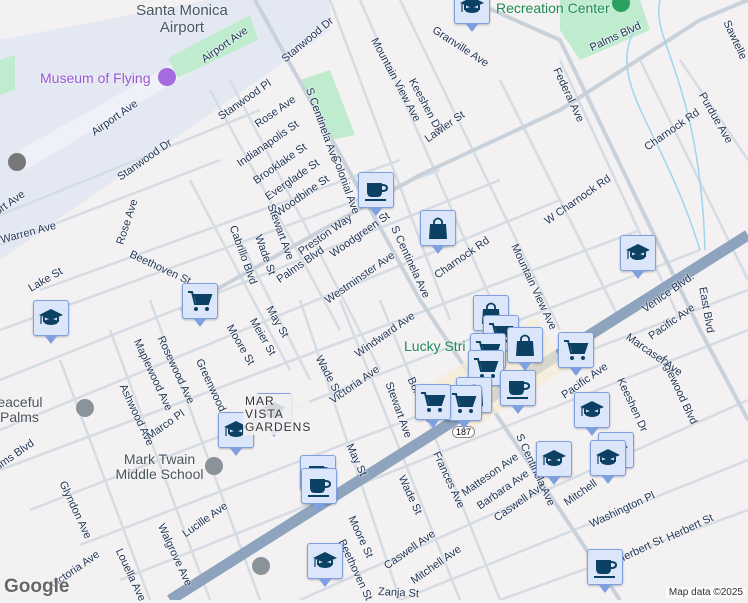  Describe the element at coordinates (666, 125) in the screenshot. I see `creek` at that location.